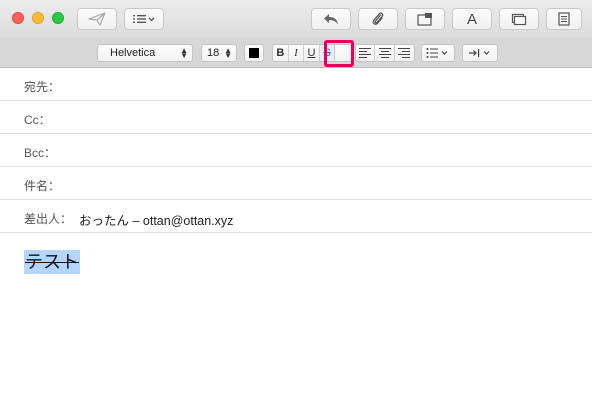 This screenshot has width=592, height=408. Describe the element at coordinates (58, 18) in the screenshot. I see `zoom-window-button` at that location.